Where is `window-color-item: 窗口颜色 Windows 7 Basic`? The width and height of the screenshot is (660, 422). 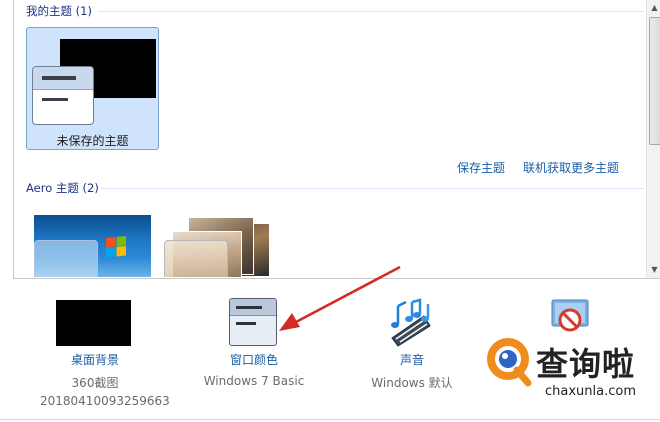 window-color-item: 窗口颜色 Windows 7 Basic is located at coordinates (254, 369).